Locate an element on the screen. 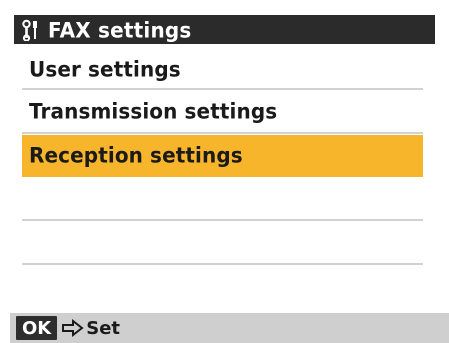  menu-item-reception-settings: Reception settings is located at coordinates (222, 156).